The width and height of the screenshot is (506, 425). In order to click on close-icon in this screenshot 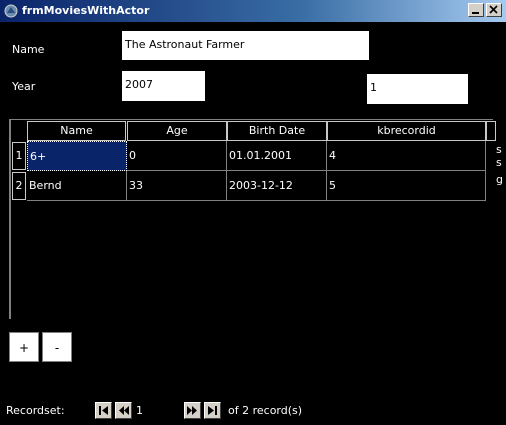, I will do `click(493, 9)`.